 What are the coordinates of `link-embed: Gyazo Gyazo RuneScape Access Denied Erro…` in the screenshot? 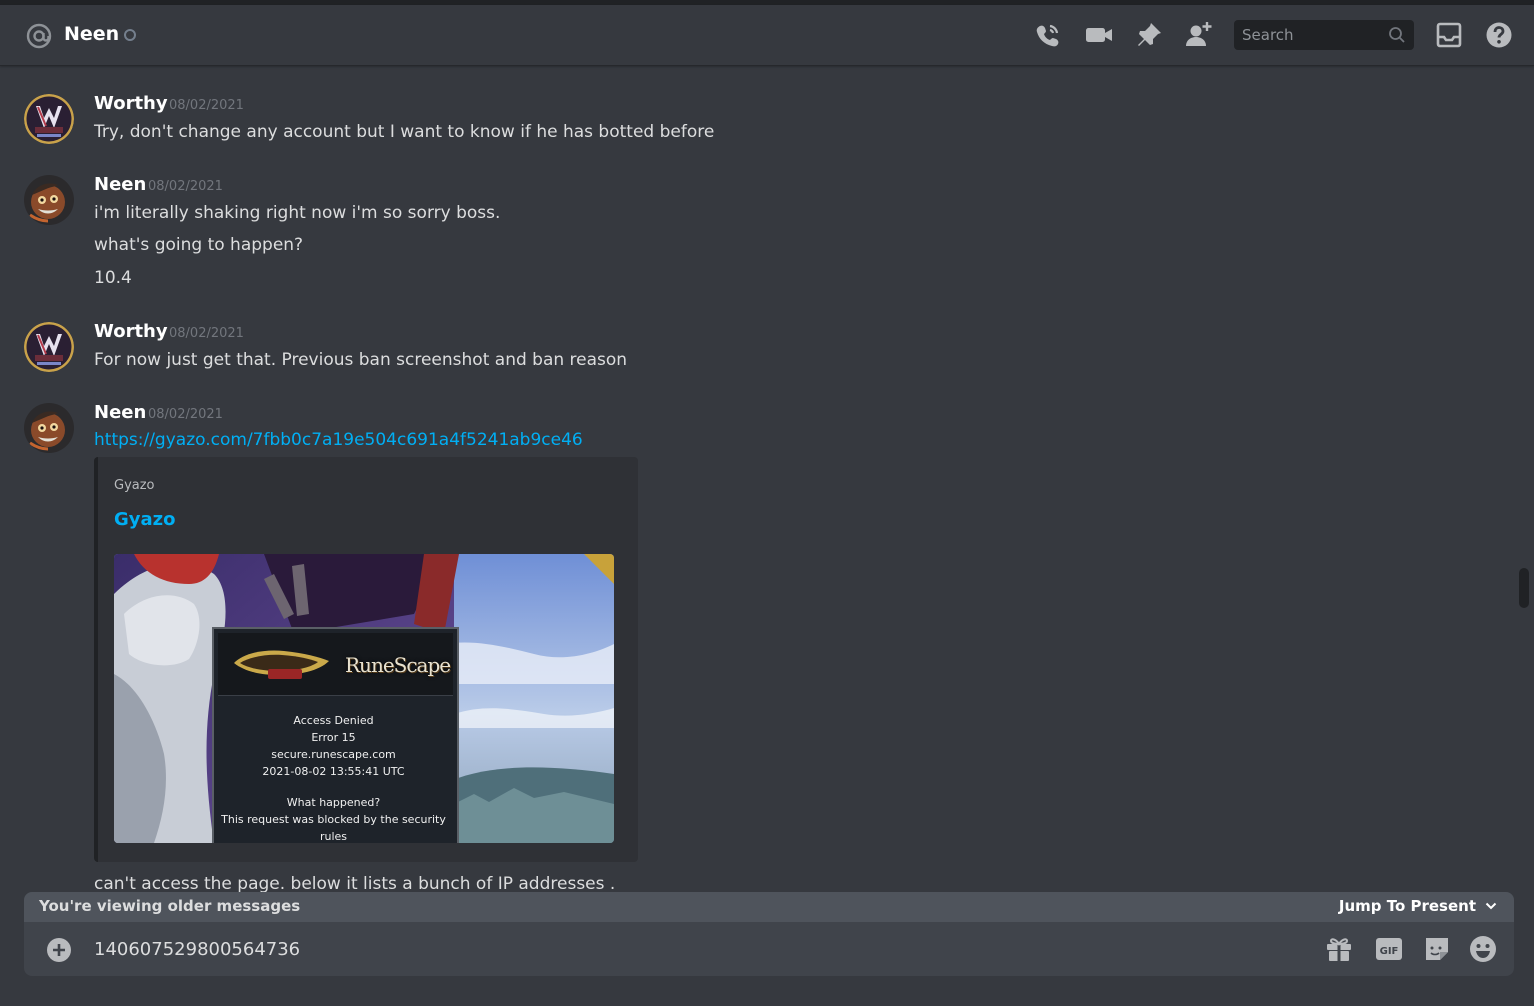 It's located at (366, 659).